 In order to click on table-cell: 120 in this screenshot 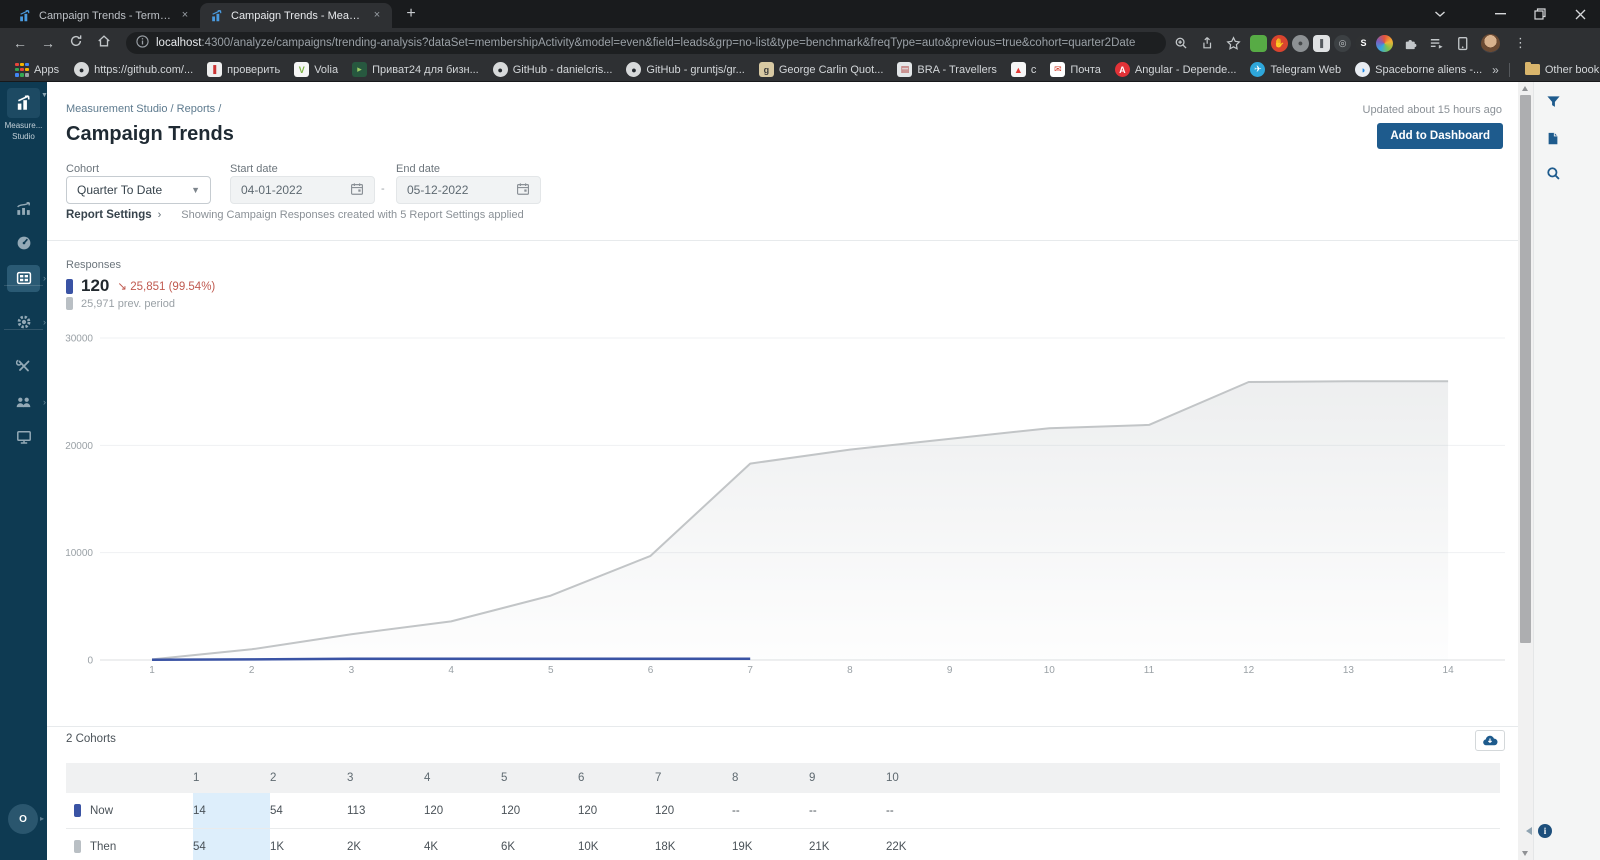, I will do `click(588, 810)`.